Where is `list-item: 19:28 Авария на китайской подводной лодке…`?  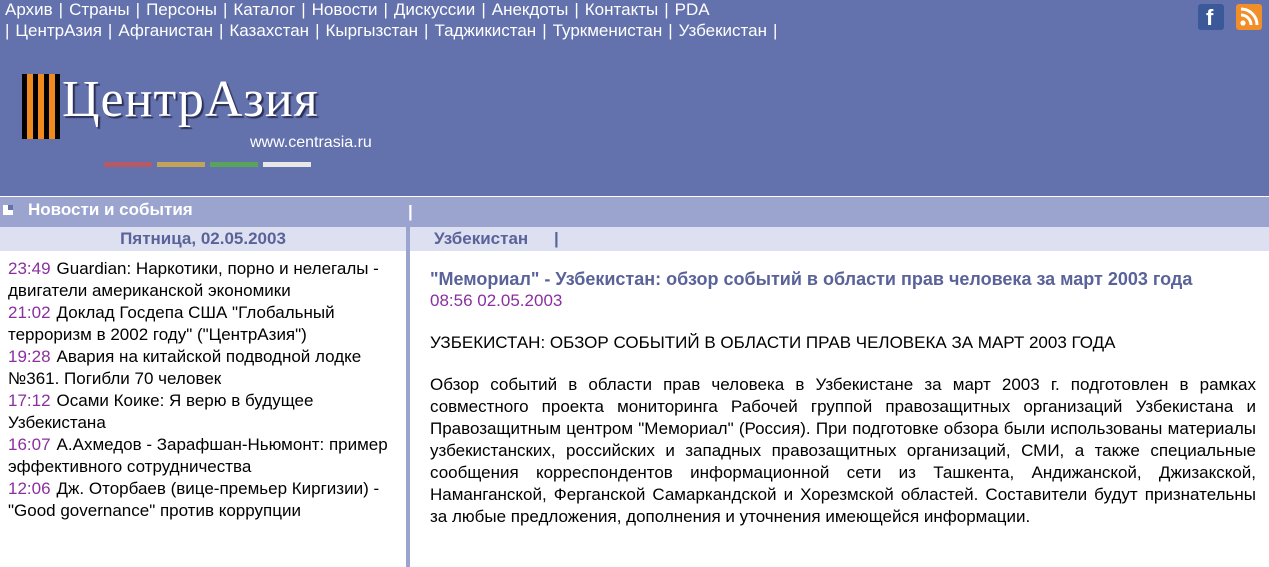
list-item: 19:28 Авария на китайской подводной лодке… is located at coordinates (203, 368).